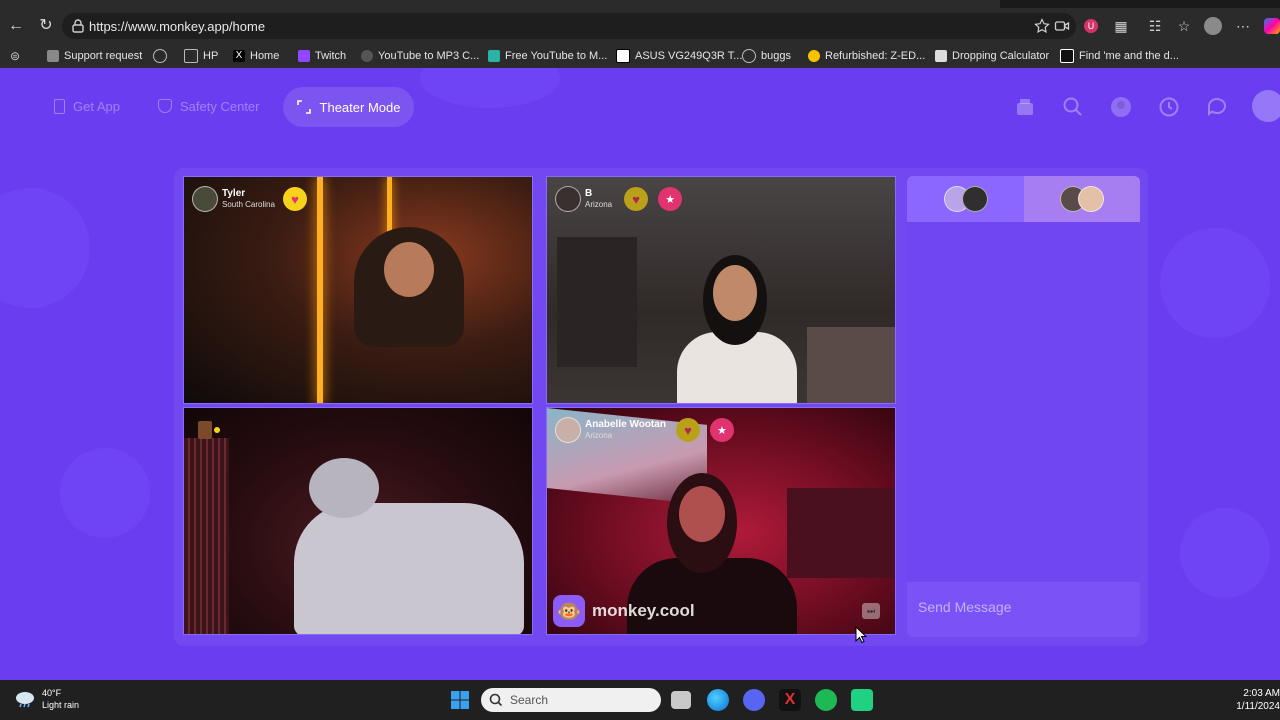 This screenshot has width=1280, height=720. What do you see at coordinates (304, 56) in the screenshot?
I see `twitch-icon` at bounding box center [304, 56].